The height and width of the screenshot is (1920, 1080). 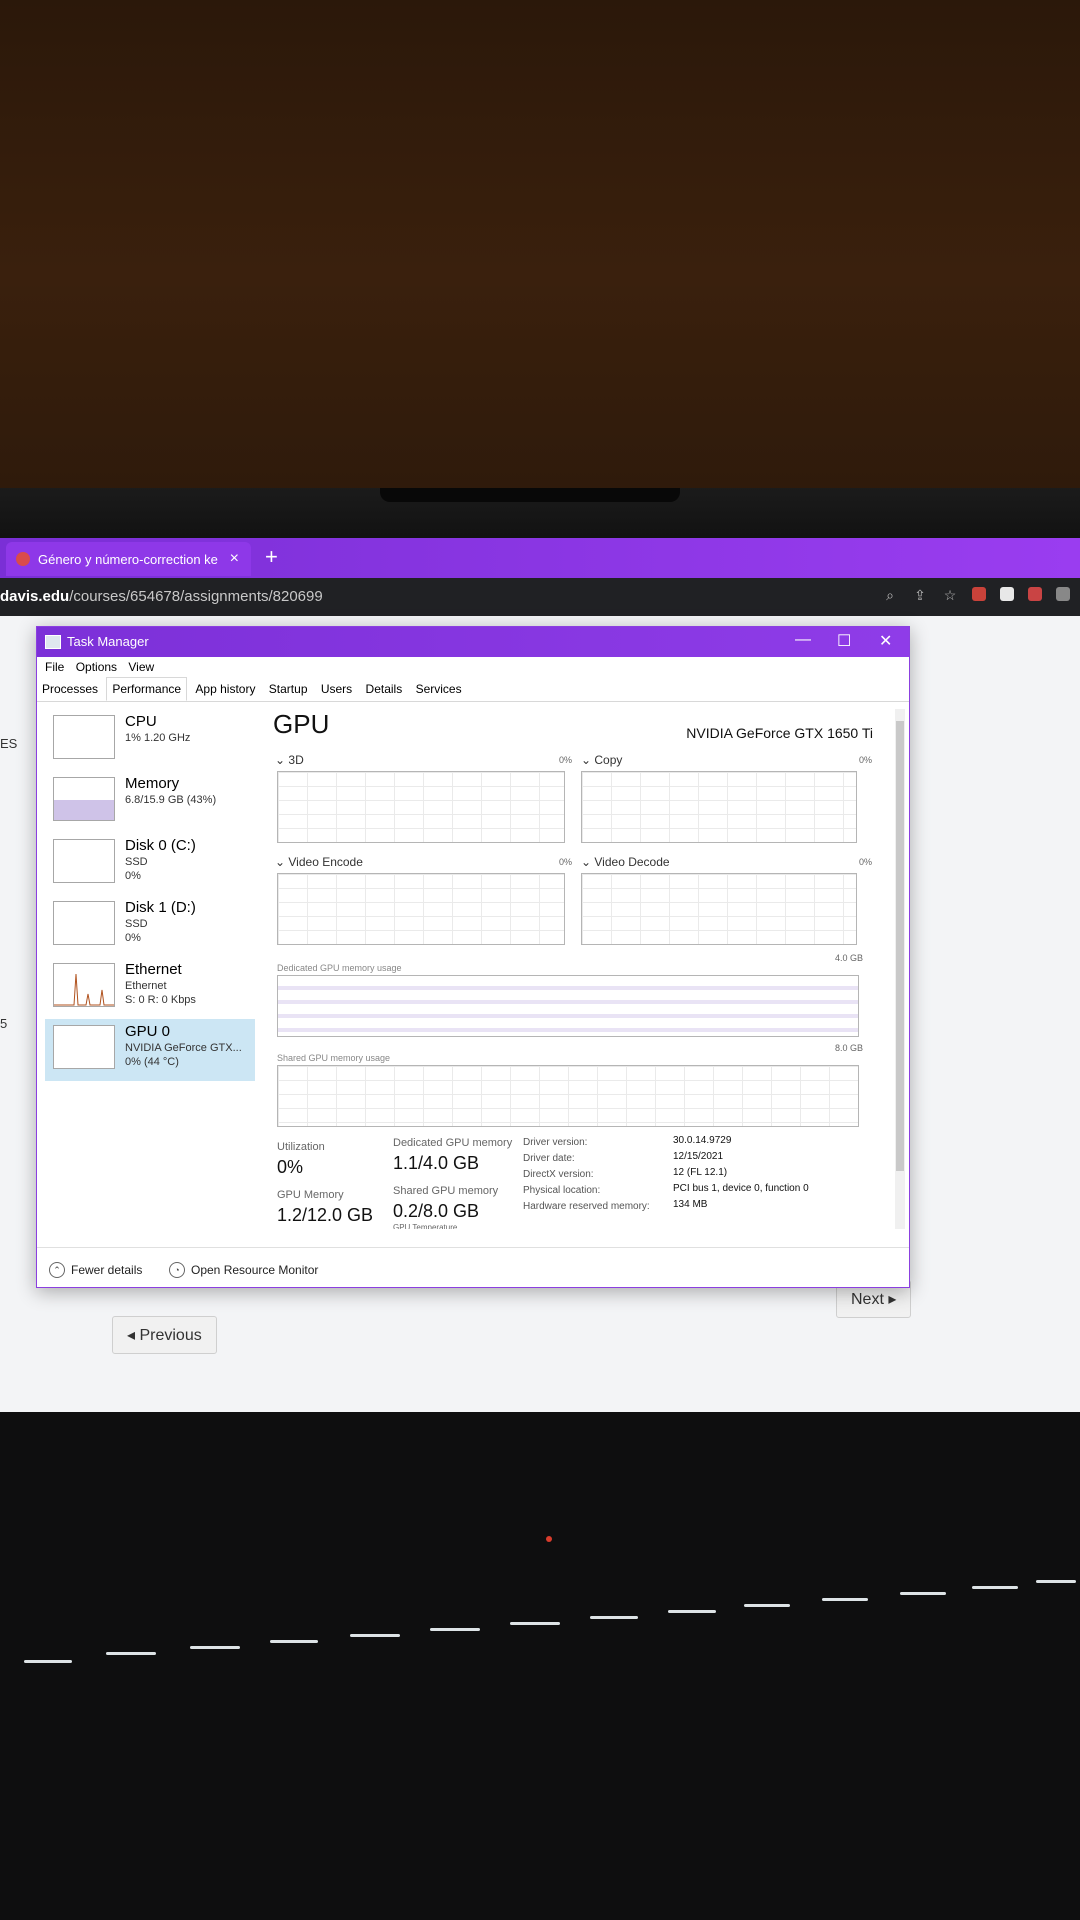 I want to click on window-title: Task Manager, so click(x=108, y=641).